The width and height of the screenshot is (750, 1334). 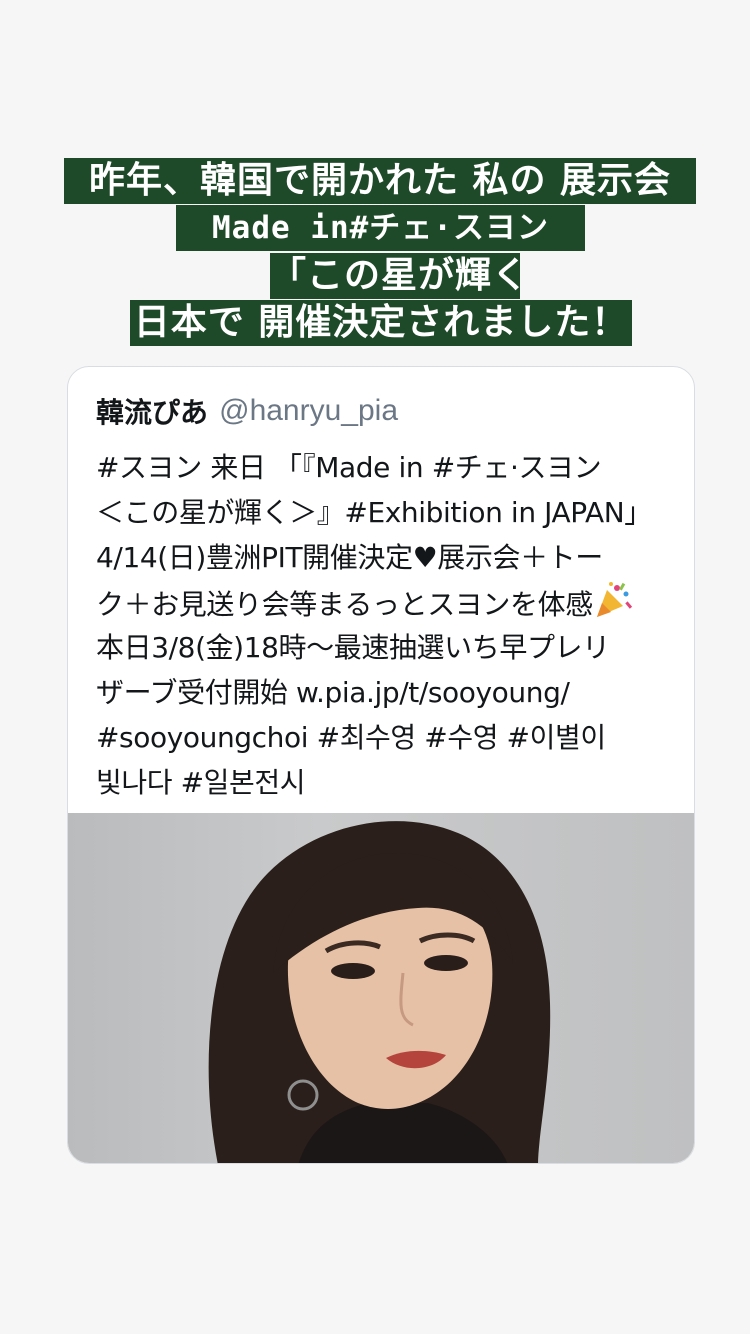 What do you see at coordinates (349, 557) in the screenshot?
I see `tweet-text-line: 4/14(日)豊洲PIT開催決定♥展示会＋トー` at bounding box center [349, 557].